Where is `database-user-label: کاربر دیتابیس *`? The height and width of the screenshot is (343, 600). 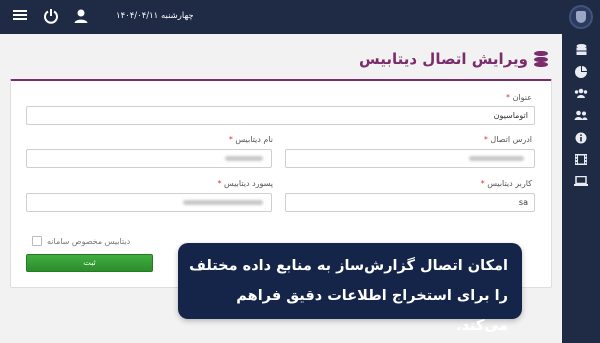
database-user-label: کاربر دیتابیس * is located at coordinates (506, 183).